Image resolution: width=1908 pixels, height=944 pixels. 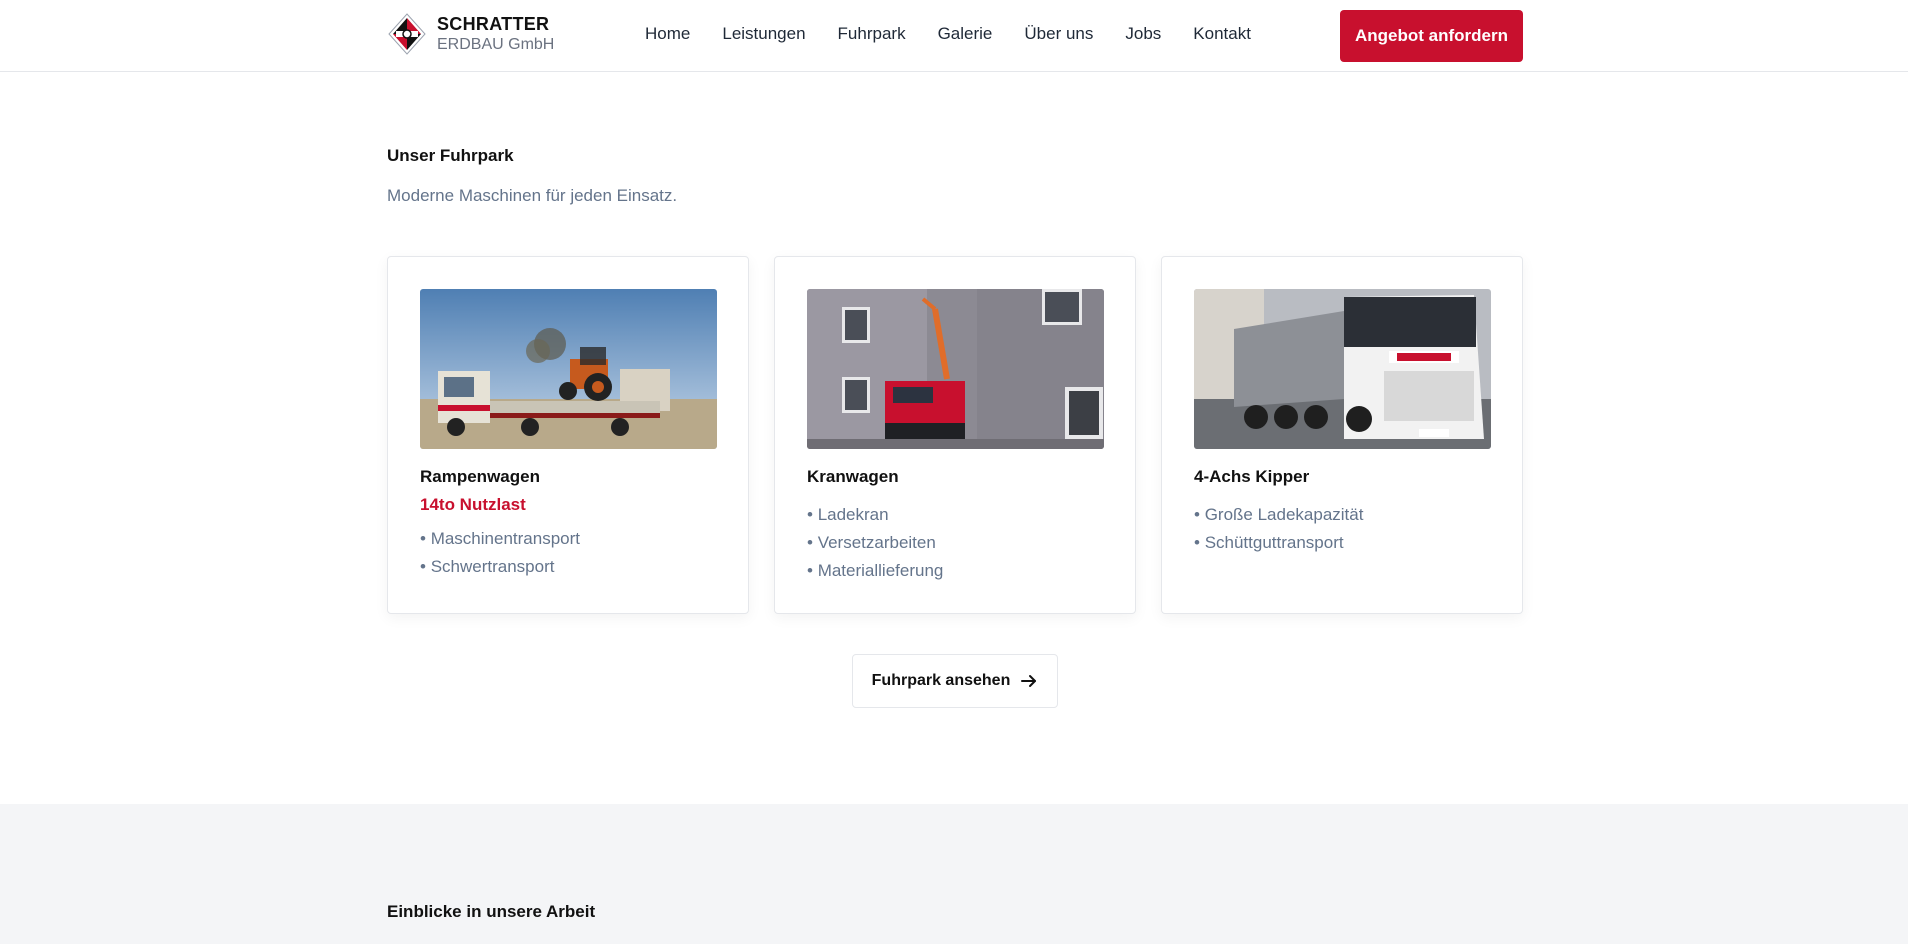 I want to click on brand-subtitle: ERDBAU GmbH, so click(x=496, y=45).